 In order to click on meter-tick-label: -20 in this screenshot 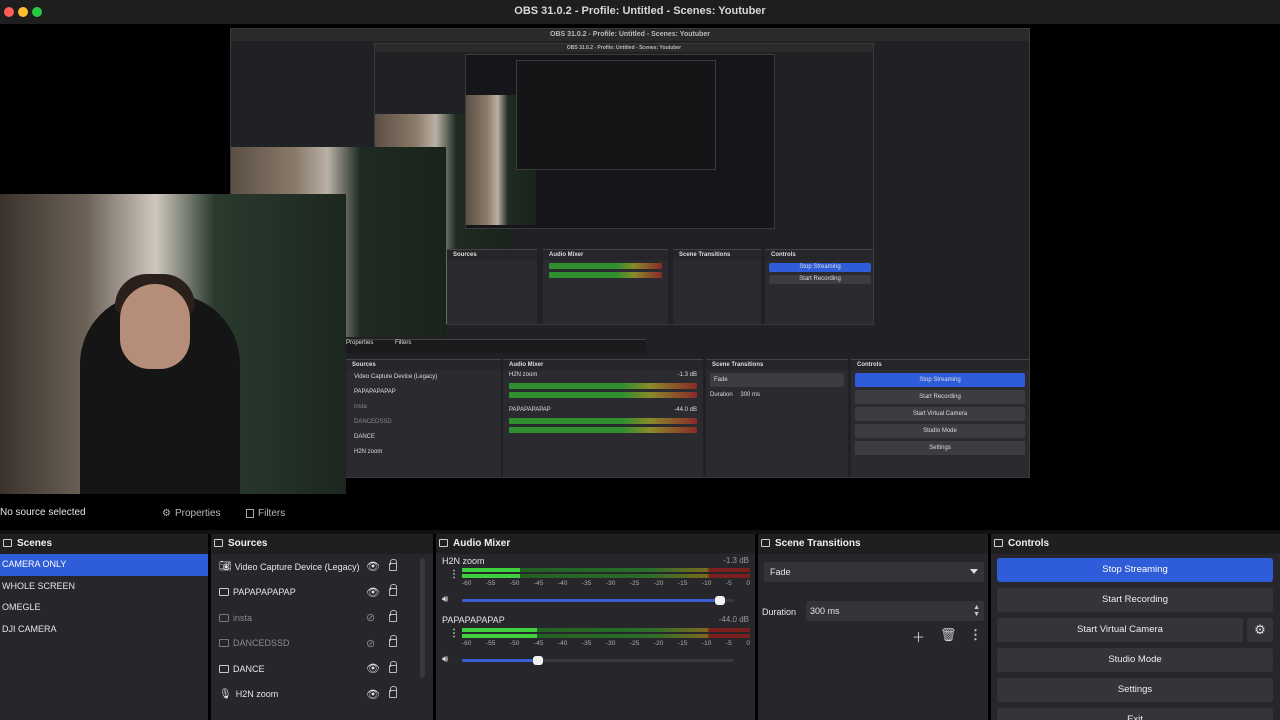, I will do `click(659, 583)`.